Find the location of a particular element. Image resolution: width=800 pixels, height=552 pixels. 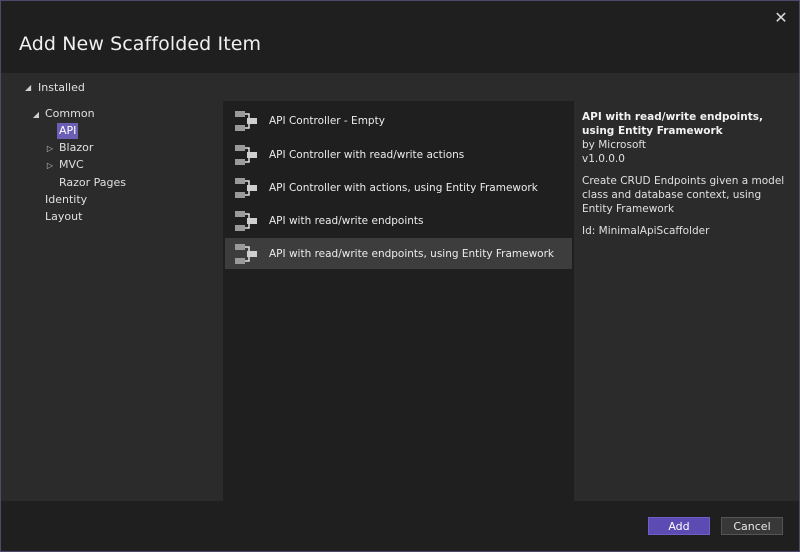

tree-item-razor-pages: Razor Pages is located at coordinates (85, 183).